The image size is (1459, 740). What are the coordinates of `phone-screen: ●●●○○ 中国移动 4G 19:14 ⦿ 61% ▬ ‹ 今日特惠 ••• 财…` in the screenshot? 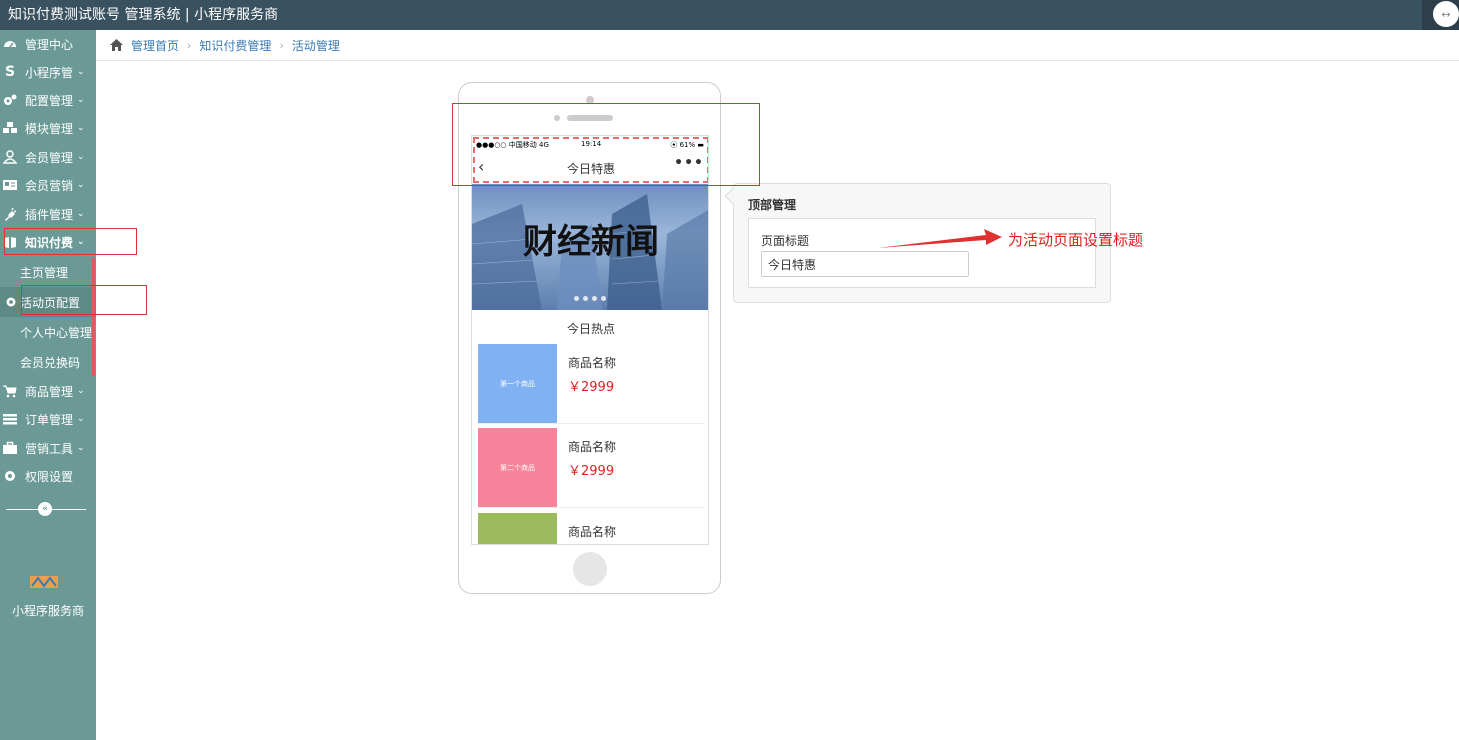 It's located at (590, 340).